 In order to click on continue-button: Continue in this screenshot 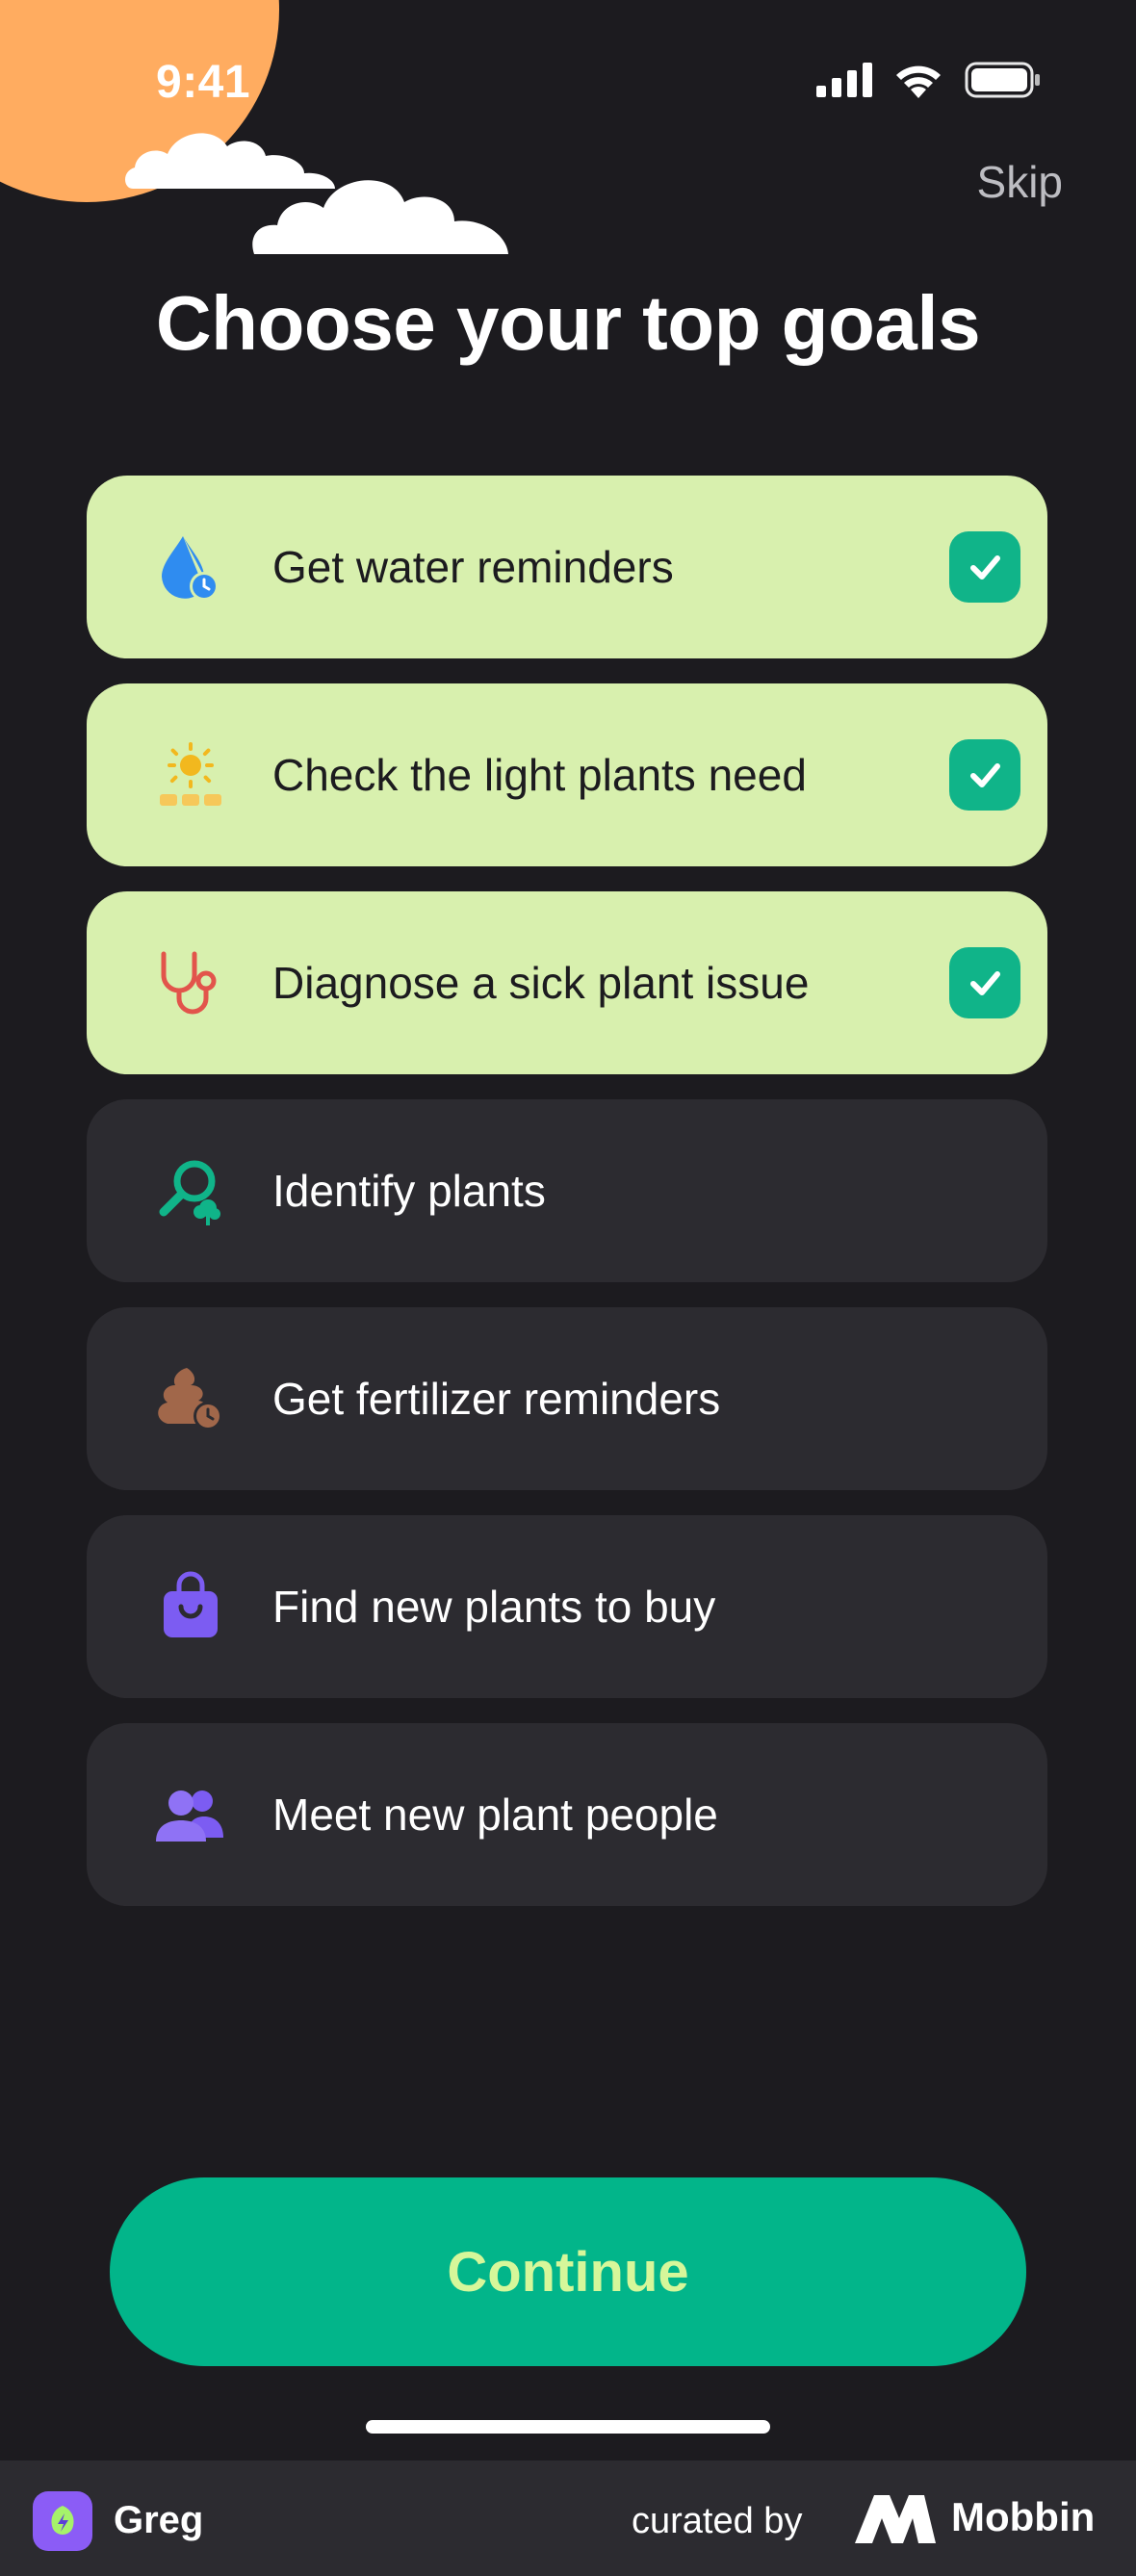, I will do `click(568, 2271)`.